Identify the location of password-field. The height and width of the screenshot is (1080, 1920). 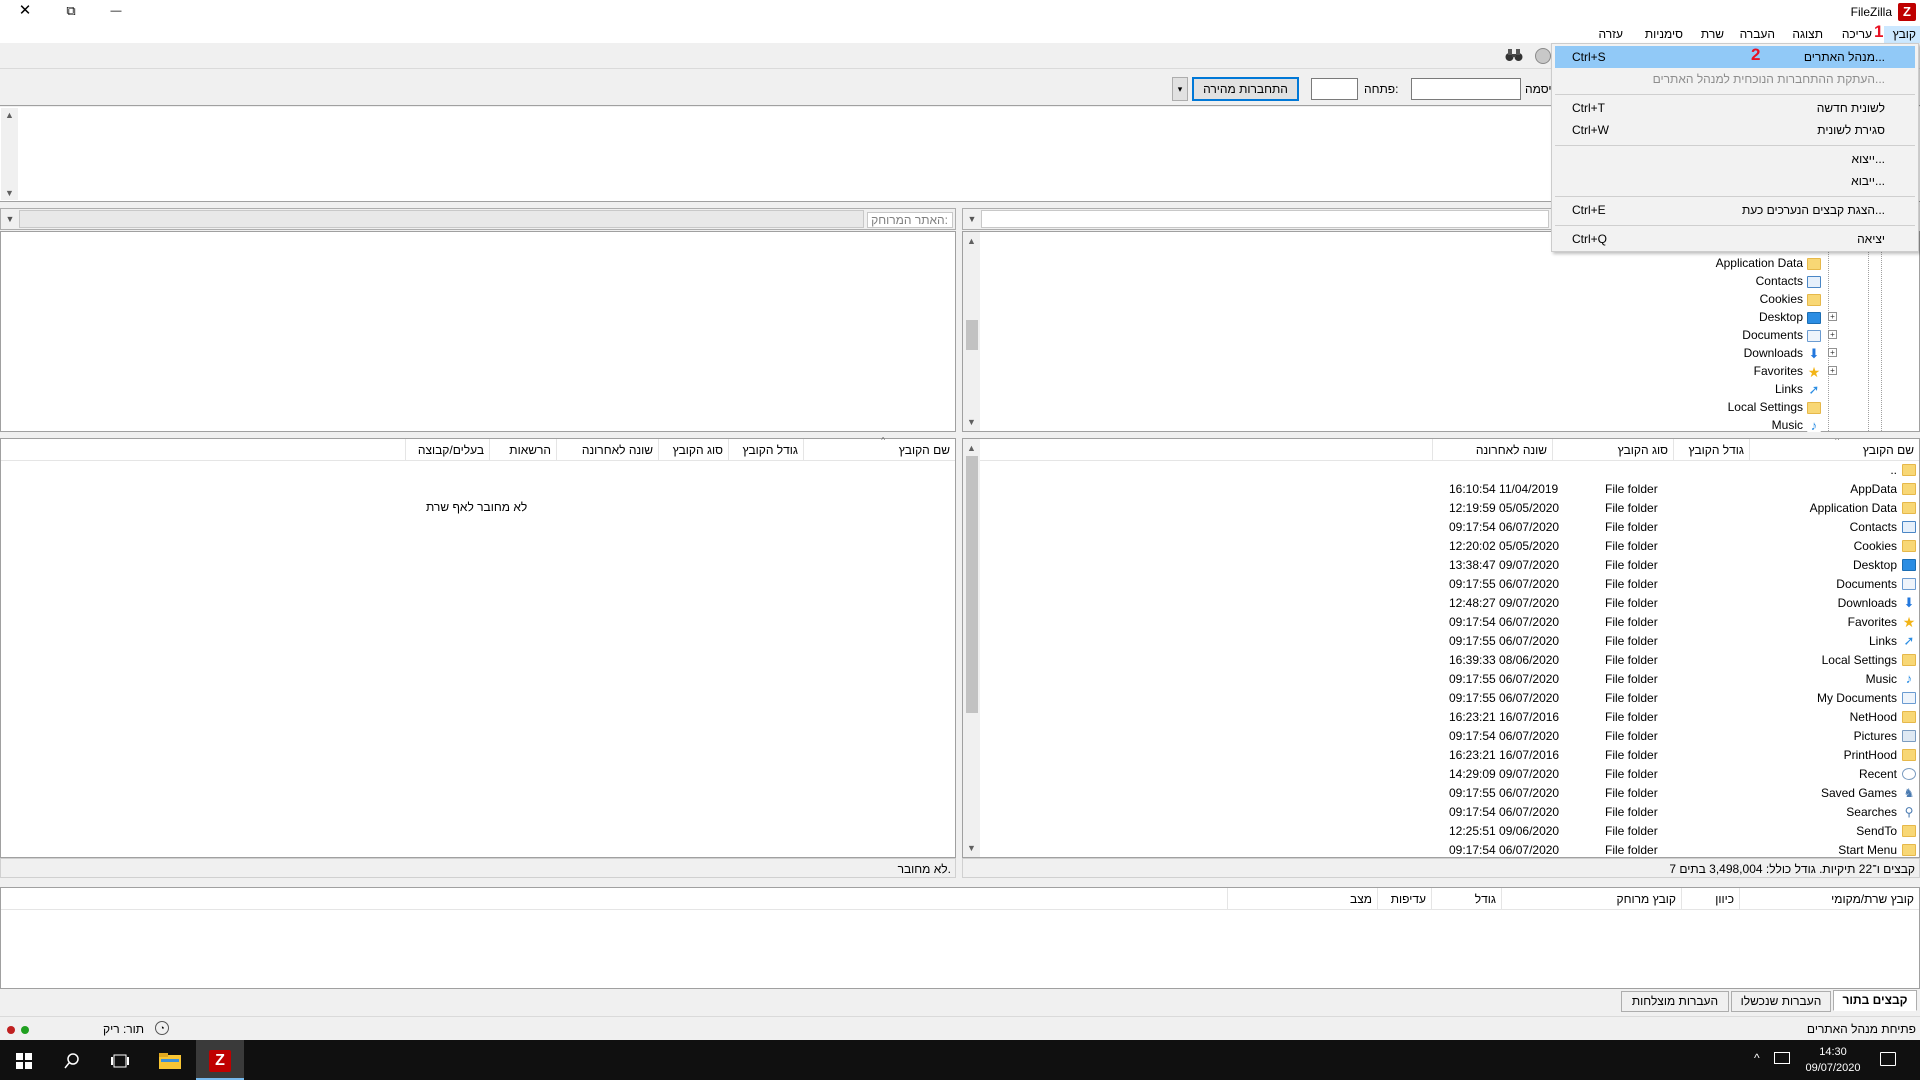
(1466, 89).